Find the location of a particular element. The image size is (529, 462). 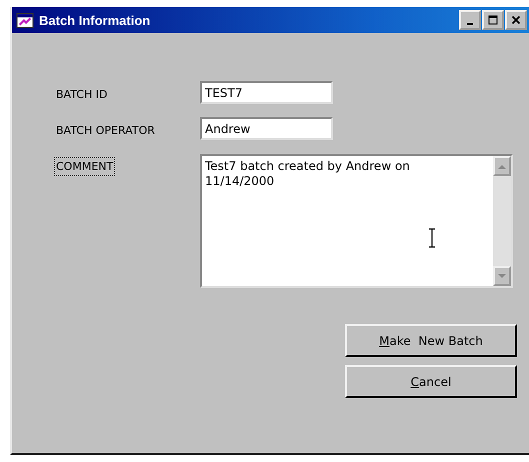

close-button is located at coordinates (516, 20).